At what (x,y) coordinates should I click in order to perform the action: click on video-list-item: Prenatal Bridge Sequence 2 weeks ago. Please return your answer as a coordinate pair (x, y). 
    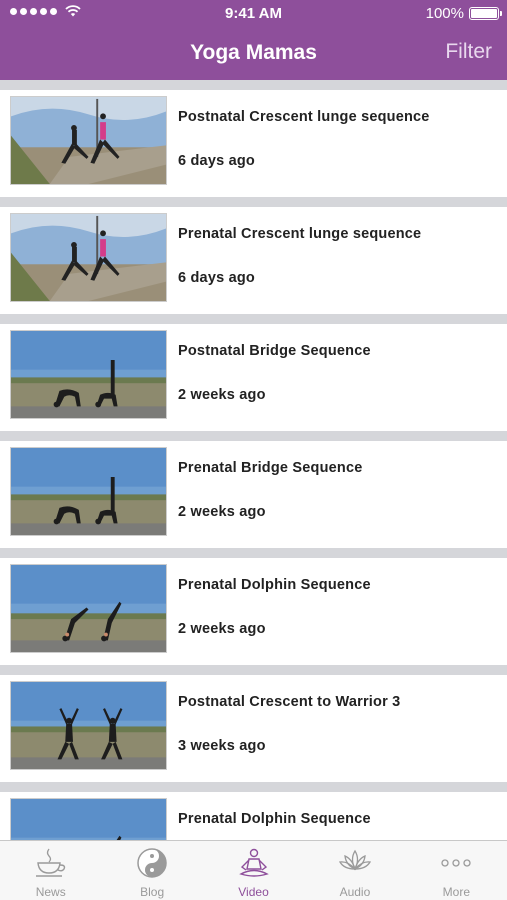
    Looking at the image, I should click on (253, 494).